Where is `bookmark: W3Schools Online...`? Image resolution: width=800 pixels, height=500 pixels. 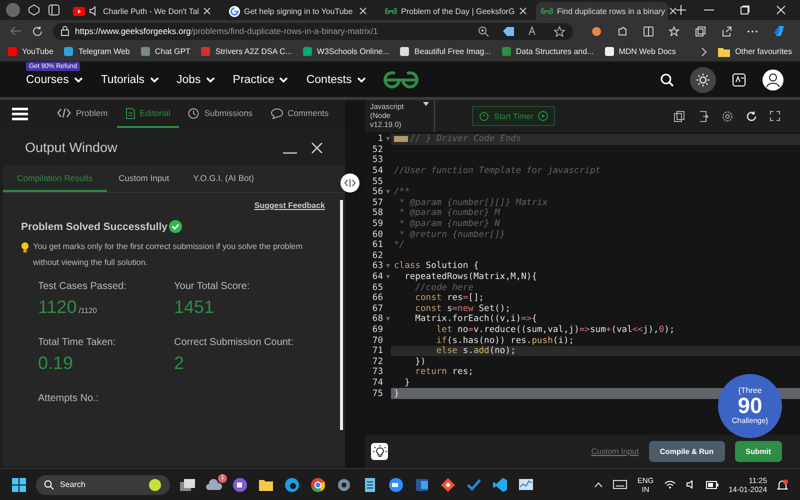 bookmark: W3Schools Online... is located at coordinates (346, 51).